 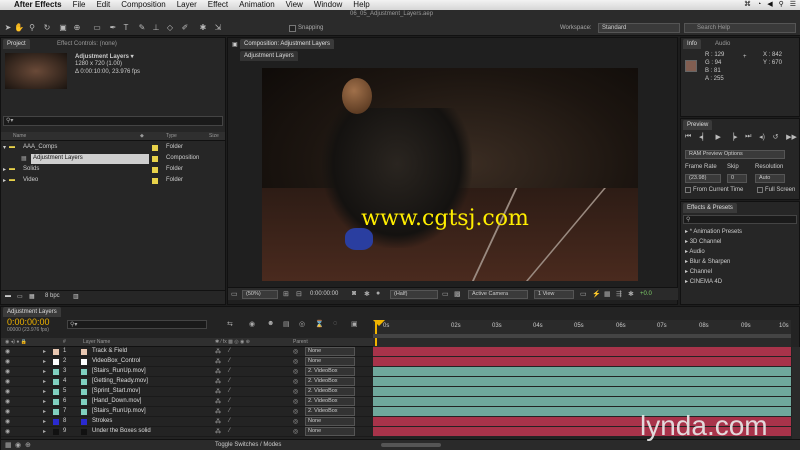 What do you see at coordinates (103, 5) in the screenshot?
I see `menu-edit: Edit` at bounding box center [103, 5].